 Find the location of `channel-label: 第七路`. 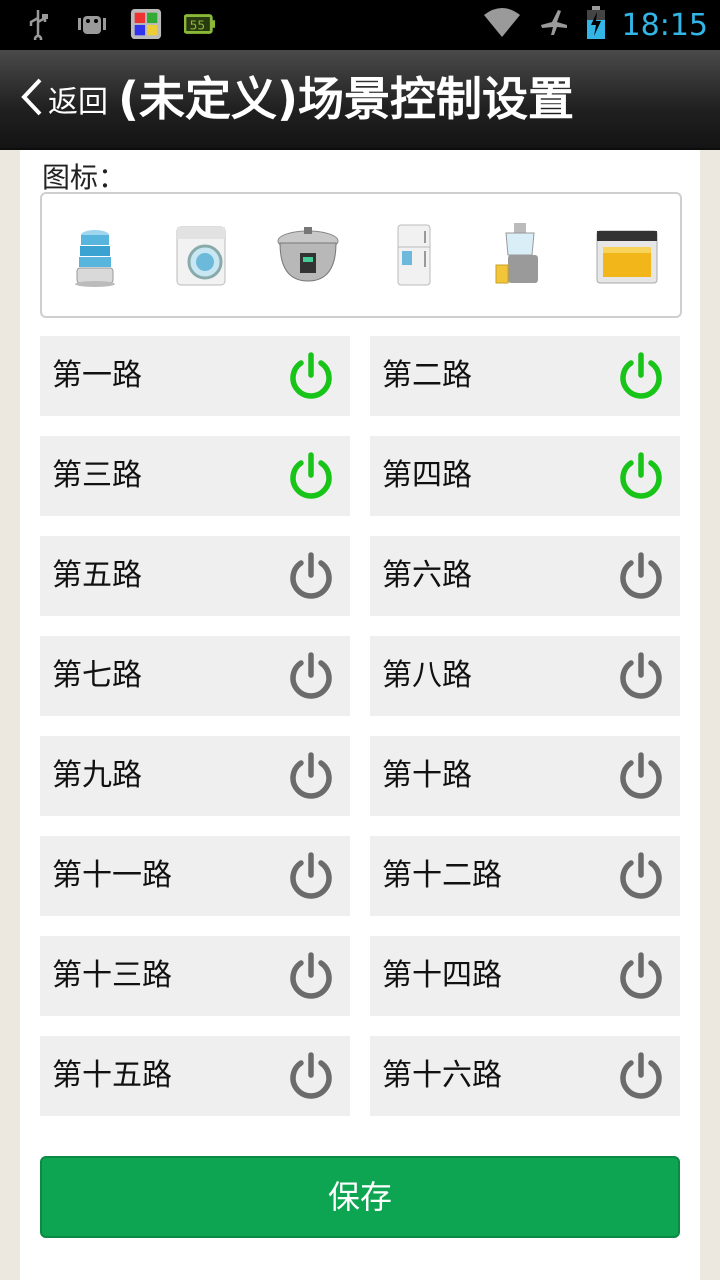

channel-label: 第七路 is located at coordinates (97, 675).